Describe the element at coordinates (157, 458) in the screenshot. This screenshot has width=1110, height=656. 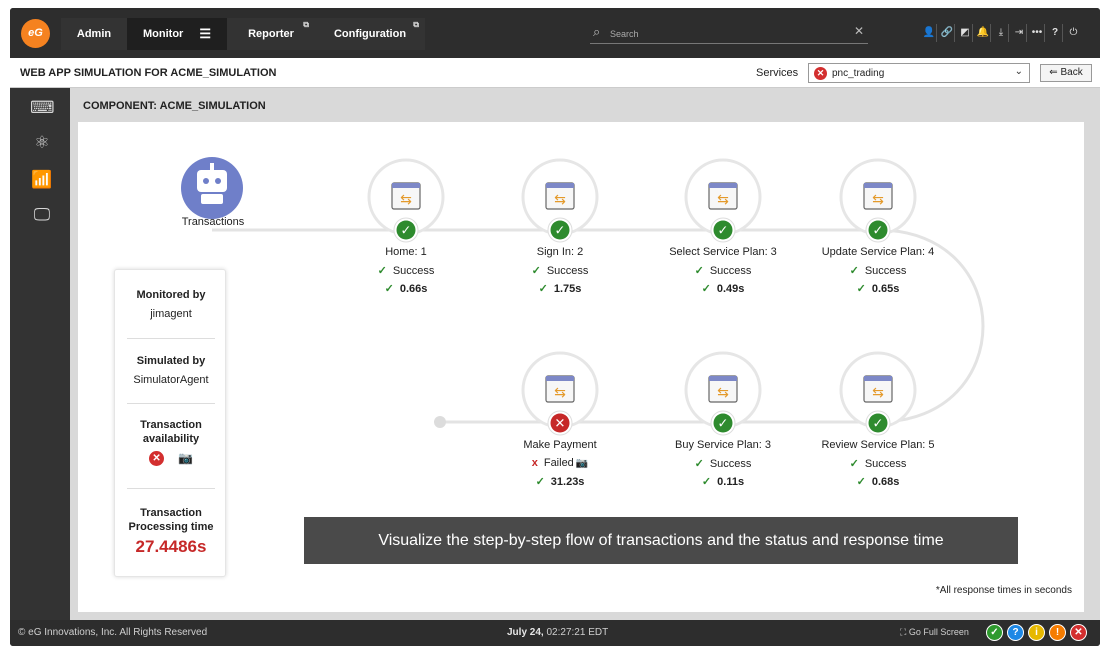
I see `unavailable-icon: ✕` at that location.